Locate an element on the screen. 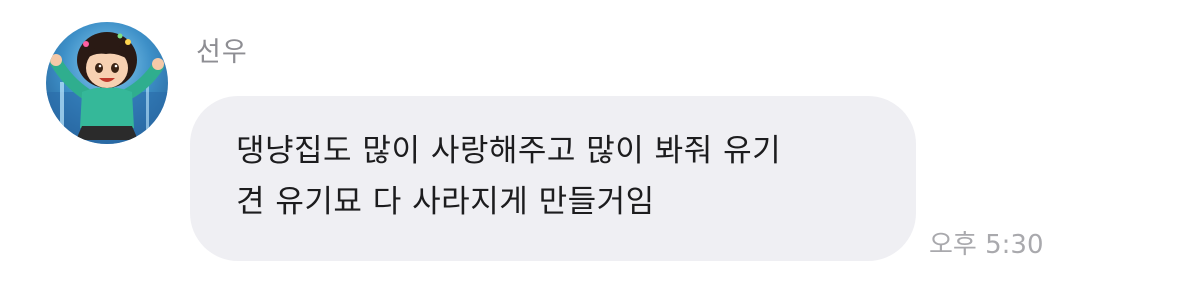 The width and height of the screenshot is (1178, 288). message-line: 댕냥집도 많이 사랑해주고 많이 봐줘 유기 is located at coordinates (509, 151).